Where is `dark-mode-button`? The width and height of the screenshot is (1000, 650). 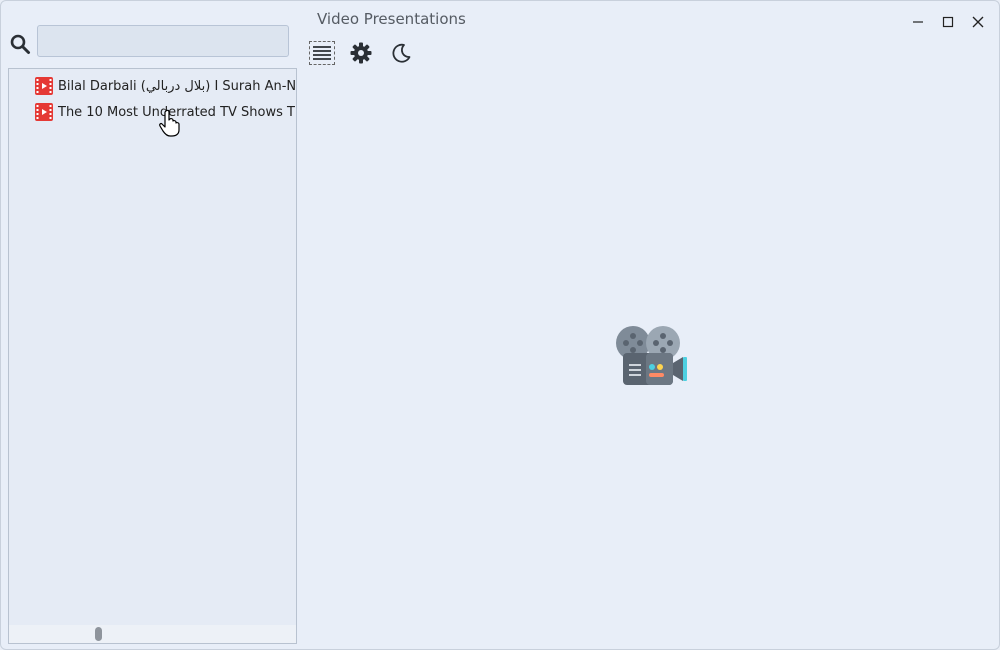
dark-mode-button is located at coordinates (401, 53).